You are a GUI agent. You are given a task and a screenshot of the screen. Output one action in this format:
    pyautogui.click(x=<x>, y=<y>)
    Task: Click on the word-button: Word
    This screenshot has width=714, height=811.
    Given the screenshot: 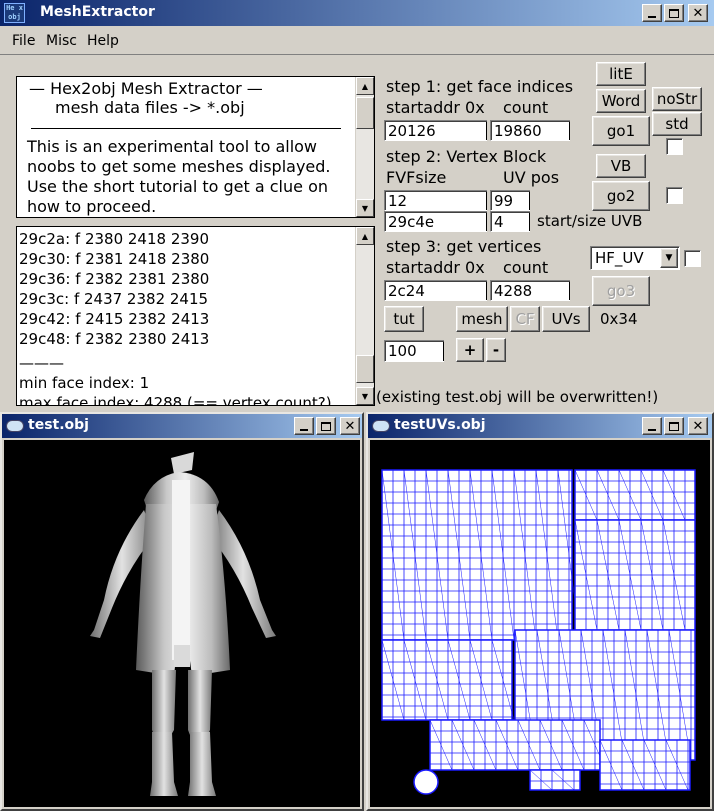 What is the action you would take?
    pyautogui.click(x=621, y=101)
    